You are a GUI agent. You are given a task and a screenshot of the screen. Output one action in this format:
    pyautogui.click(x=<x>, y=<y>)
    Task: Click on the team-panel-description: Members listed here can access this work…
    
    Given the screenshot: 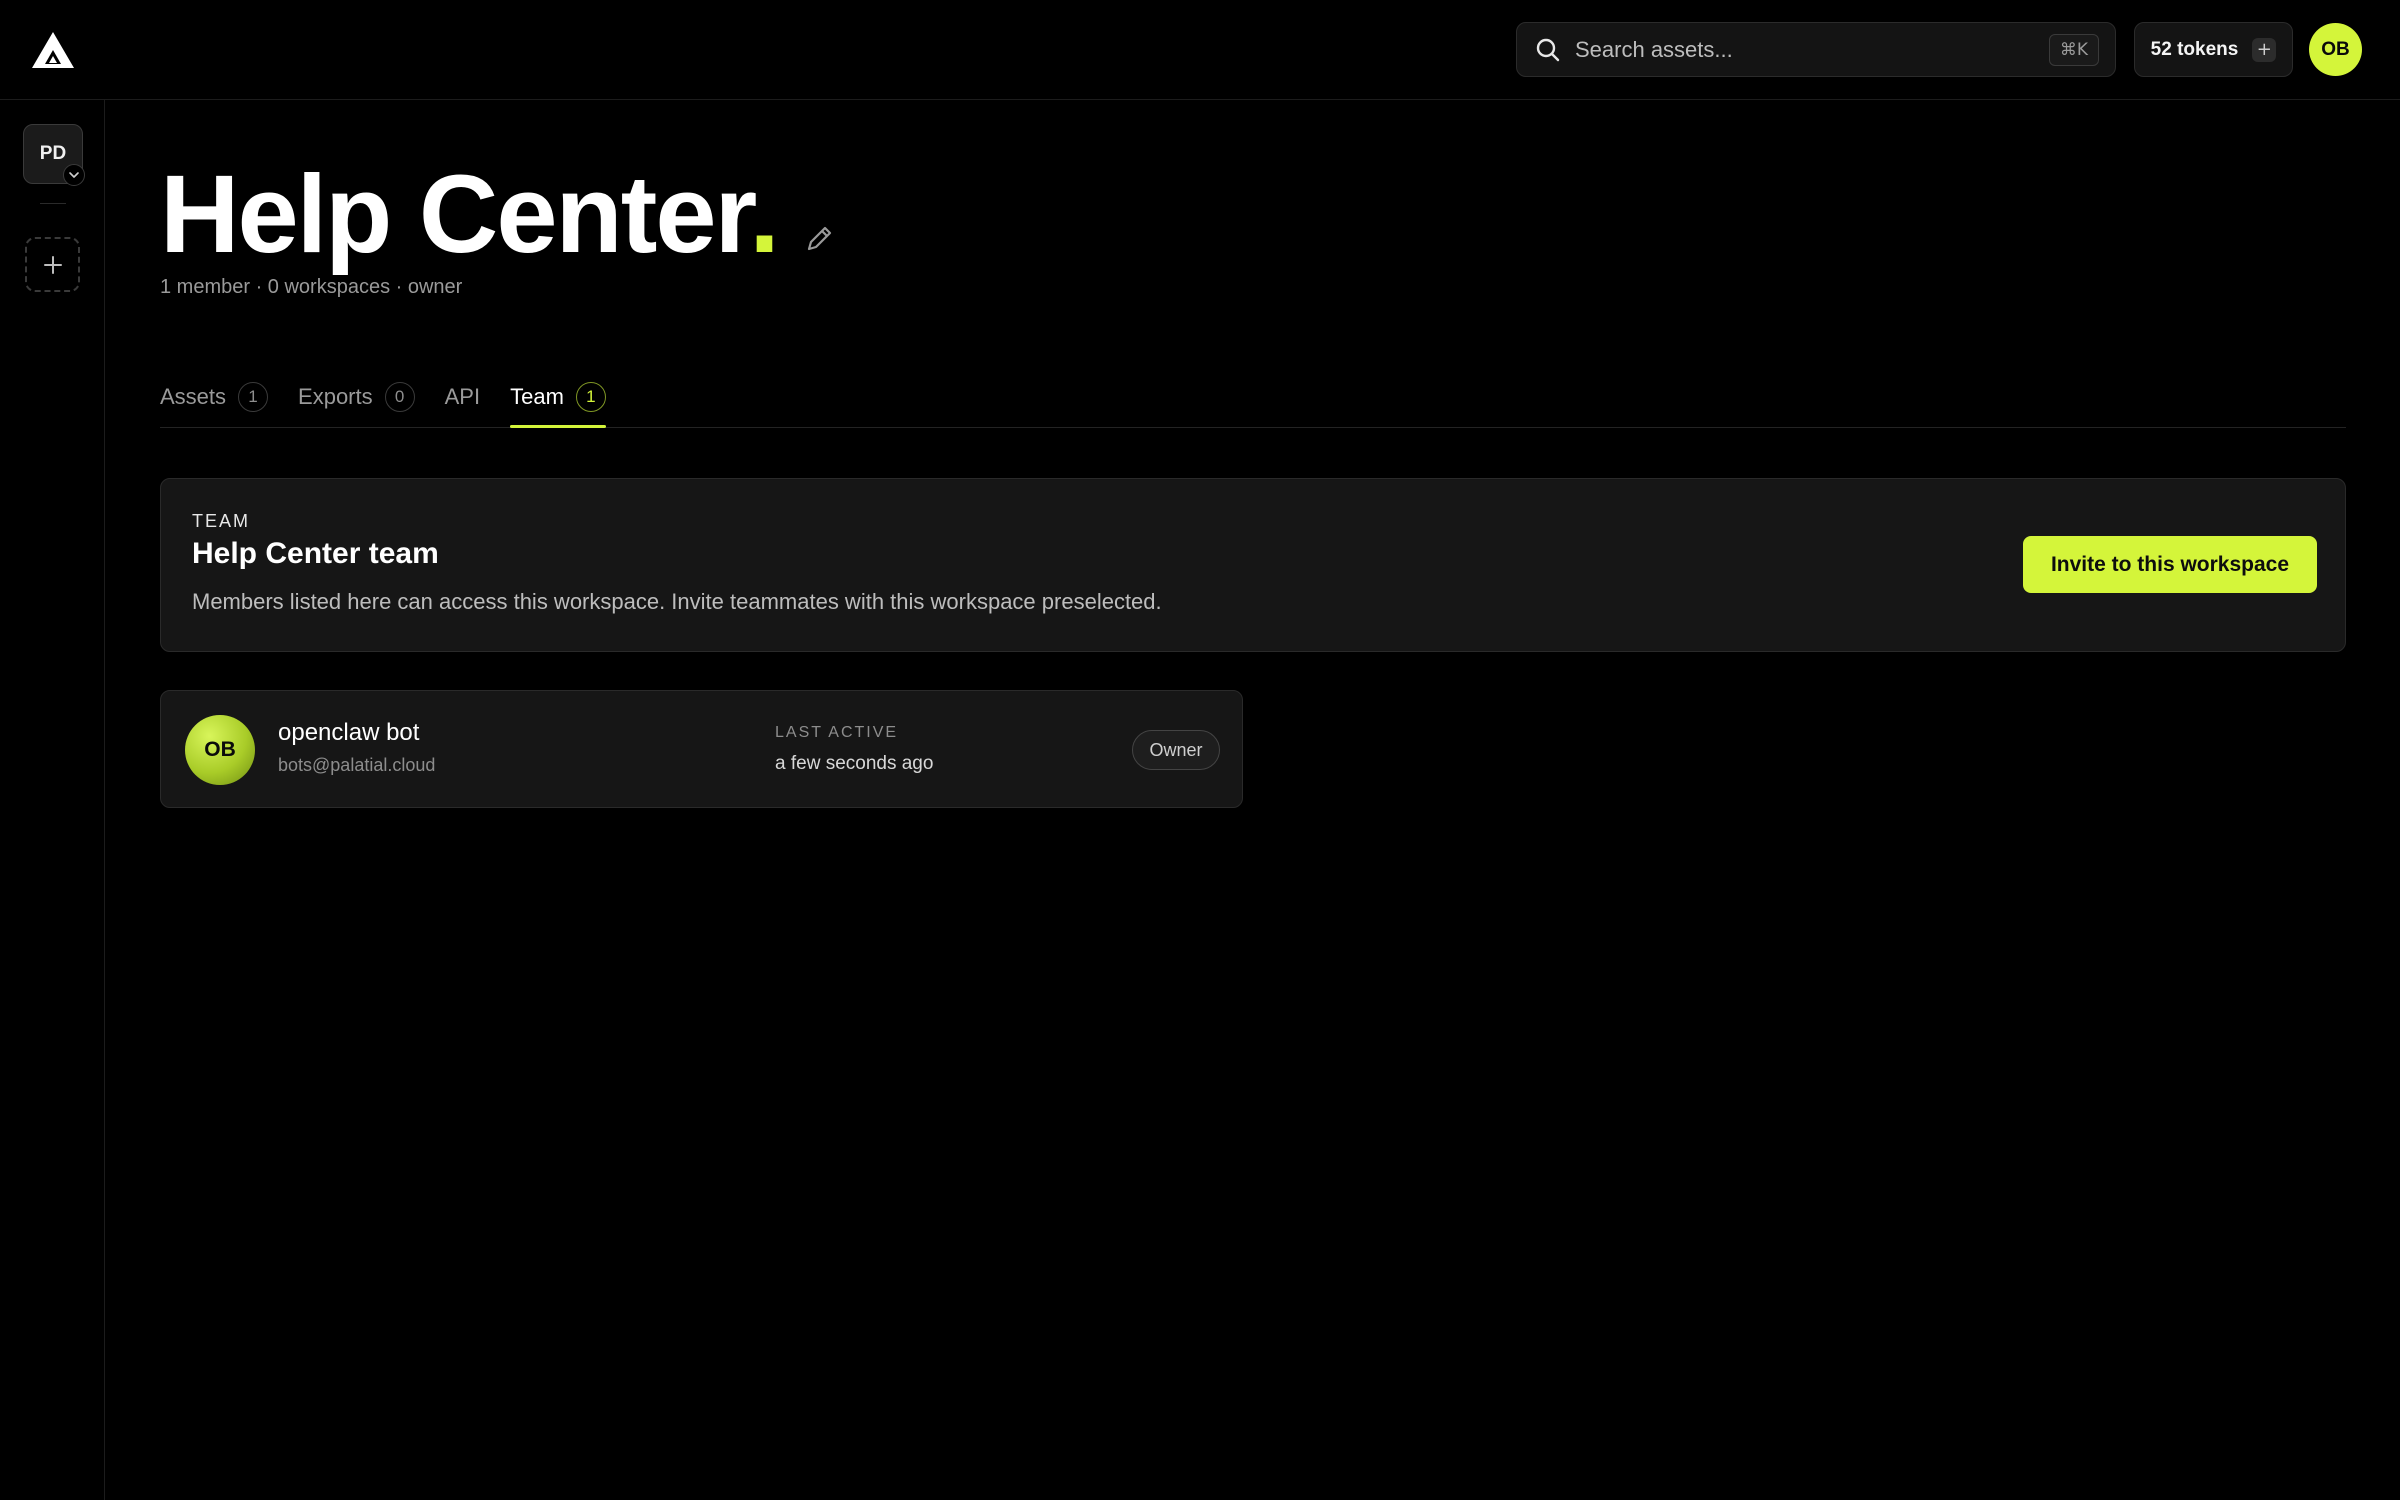 What is the action you would take?
    pyautogui.click(x=677, y=601)
    